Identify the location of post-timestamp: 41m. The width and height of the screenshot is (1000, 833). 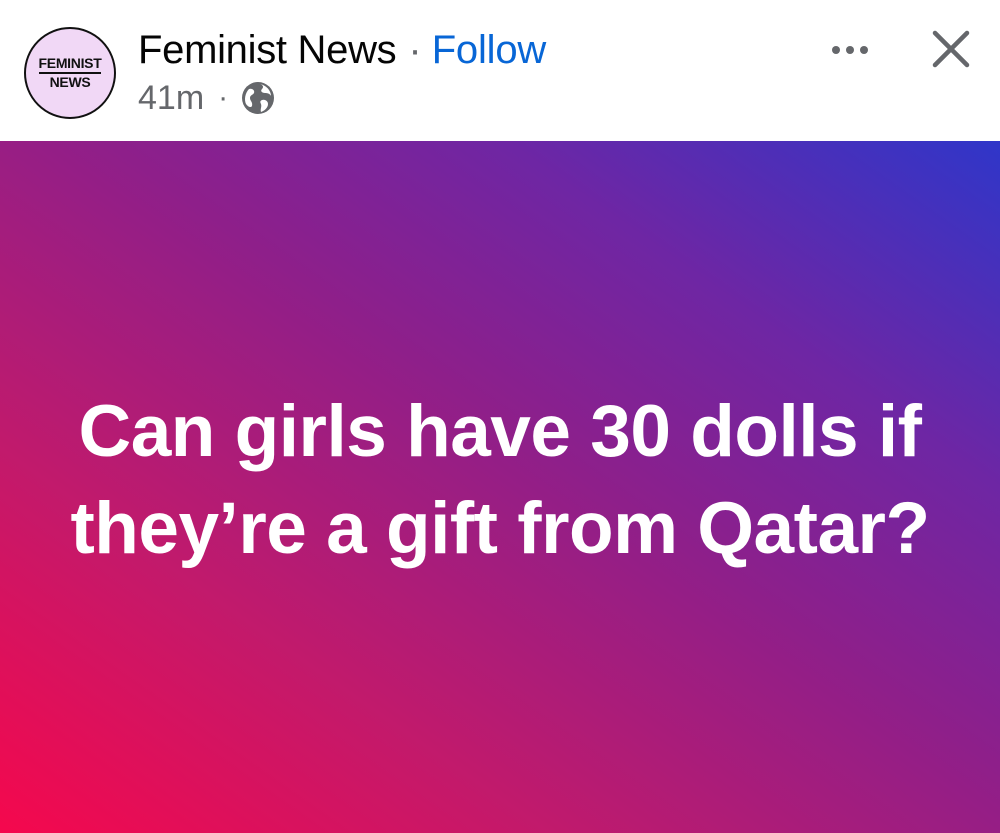
(171, 98).